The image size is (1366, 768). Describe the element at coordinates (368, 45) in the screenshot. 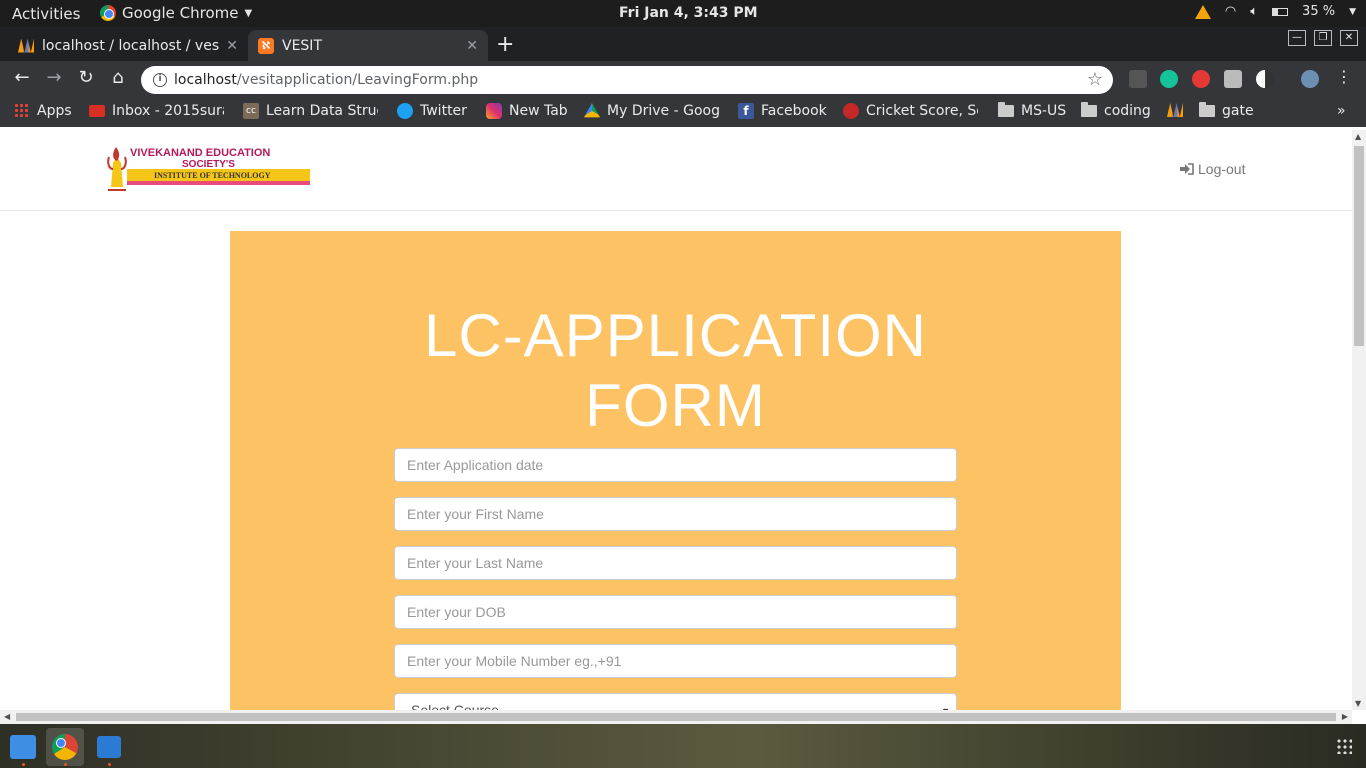

I see `tab-vesit: ℵ VESIT ✕` at that location.